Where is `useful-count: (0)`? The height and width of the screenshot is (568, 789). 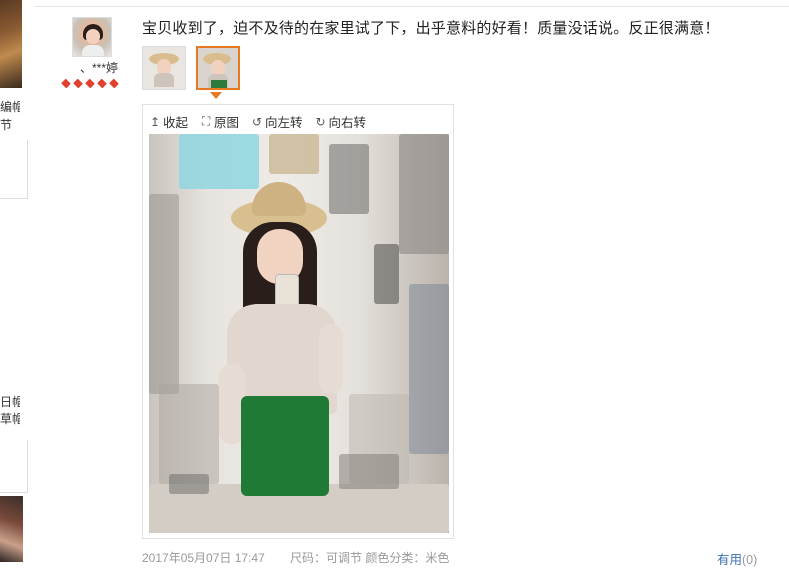
useful-count: (0) is located at coordinates (750, 560).